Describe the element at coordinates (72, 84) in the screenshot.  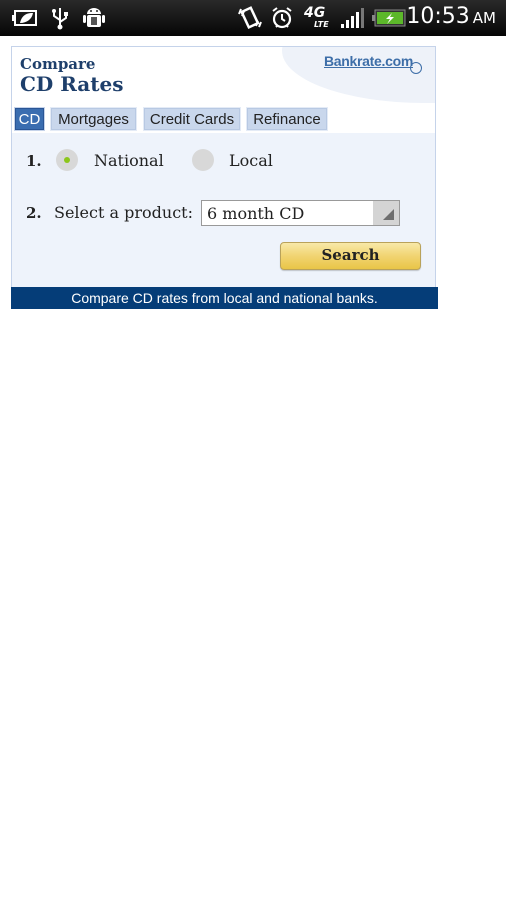
I see `page-title: CD Rates` at that location.